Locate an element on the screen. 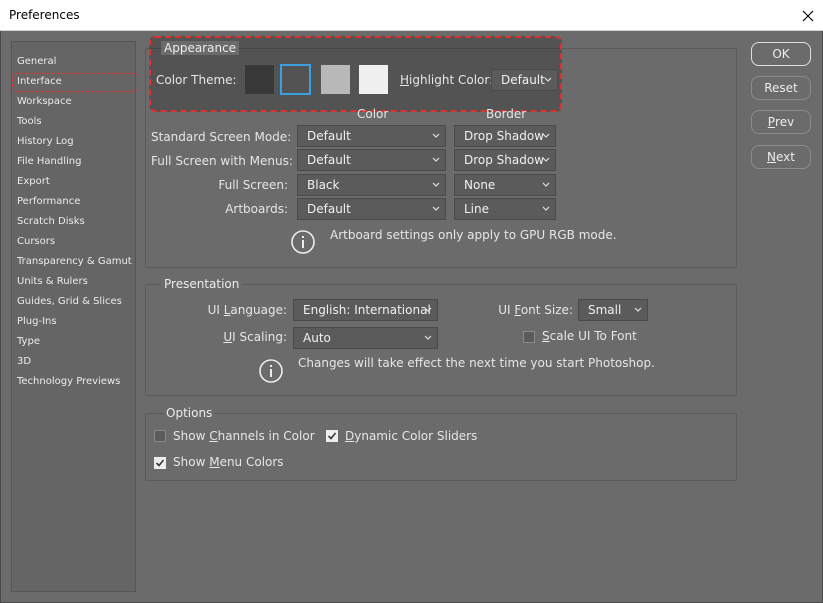  show-channels-checkbox is located at coordinates (160, 436).